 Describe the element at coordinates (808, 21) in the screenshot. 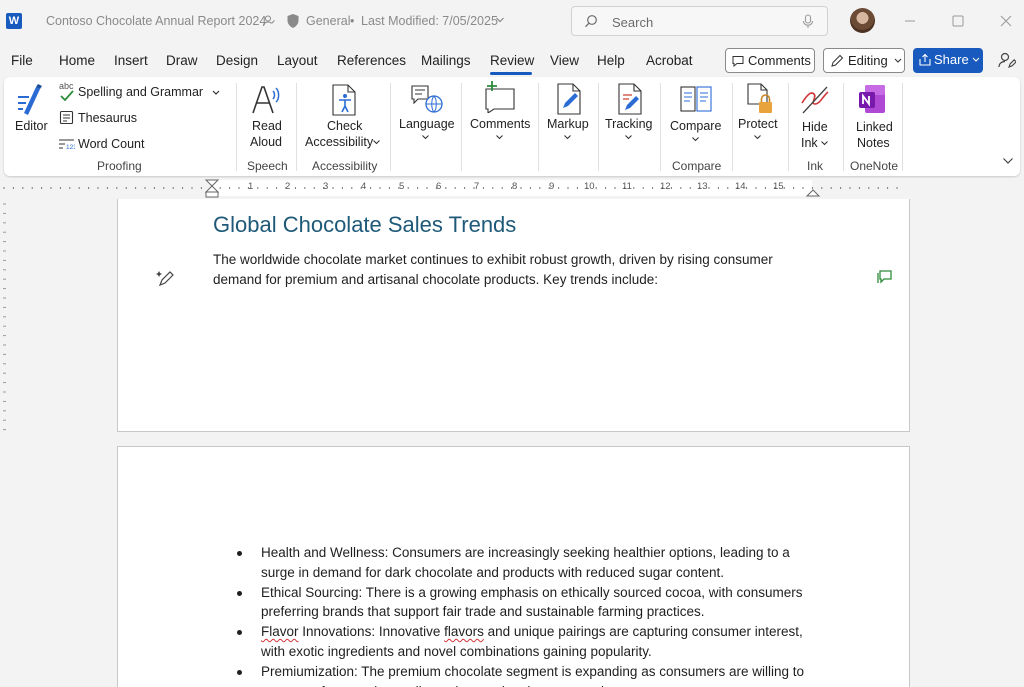

I see `microphone-icon` at that location.